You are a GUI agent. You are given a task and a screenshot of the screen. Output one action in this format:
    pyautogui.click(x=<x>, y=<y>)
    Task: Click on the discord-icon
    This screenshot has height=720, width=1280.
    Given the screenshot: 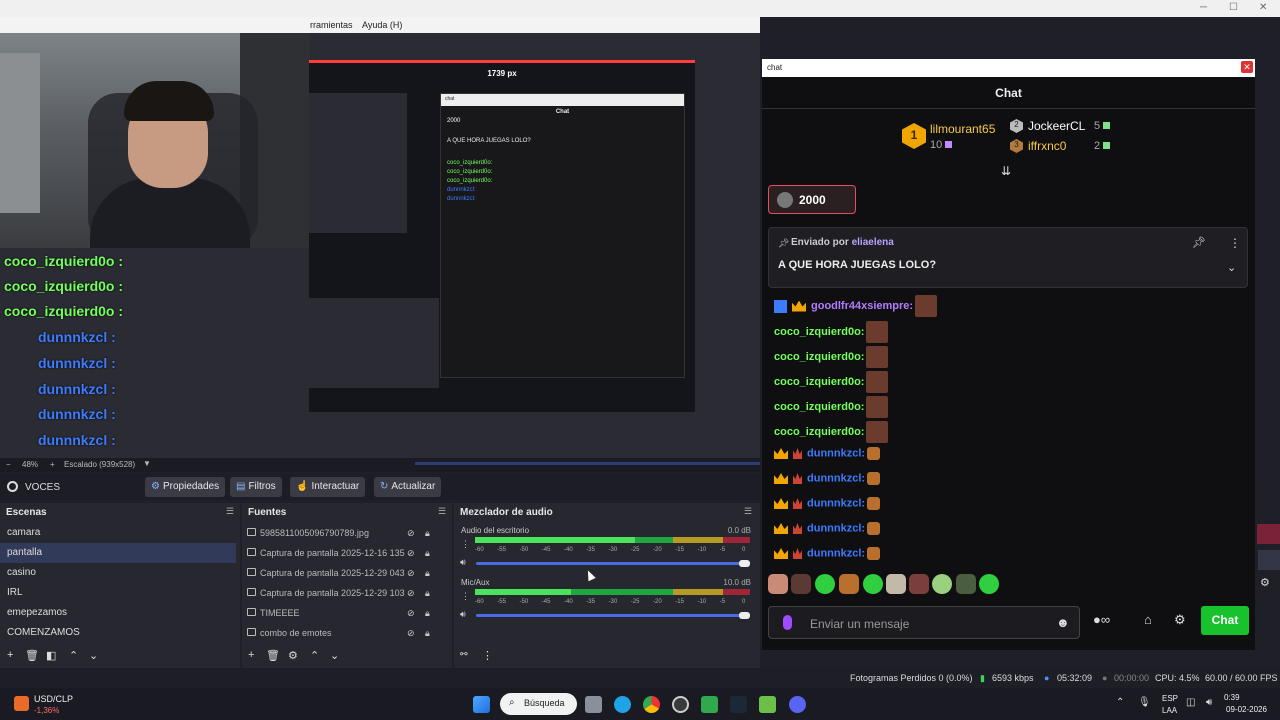 What is the action you would take?
    pyautogui.click(x=797, y=704)
    